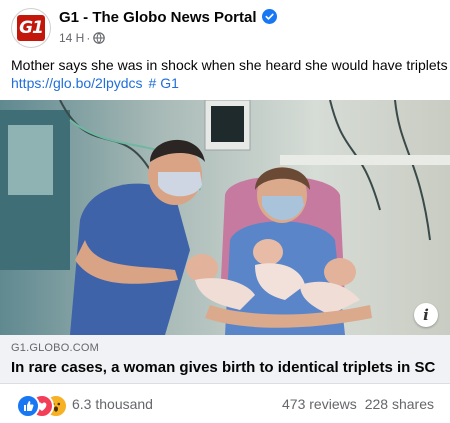  What do you see at coordinates (28, 406) in the screenshot?
I see `like-reaction-icon` at bounding box center [28, 406].